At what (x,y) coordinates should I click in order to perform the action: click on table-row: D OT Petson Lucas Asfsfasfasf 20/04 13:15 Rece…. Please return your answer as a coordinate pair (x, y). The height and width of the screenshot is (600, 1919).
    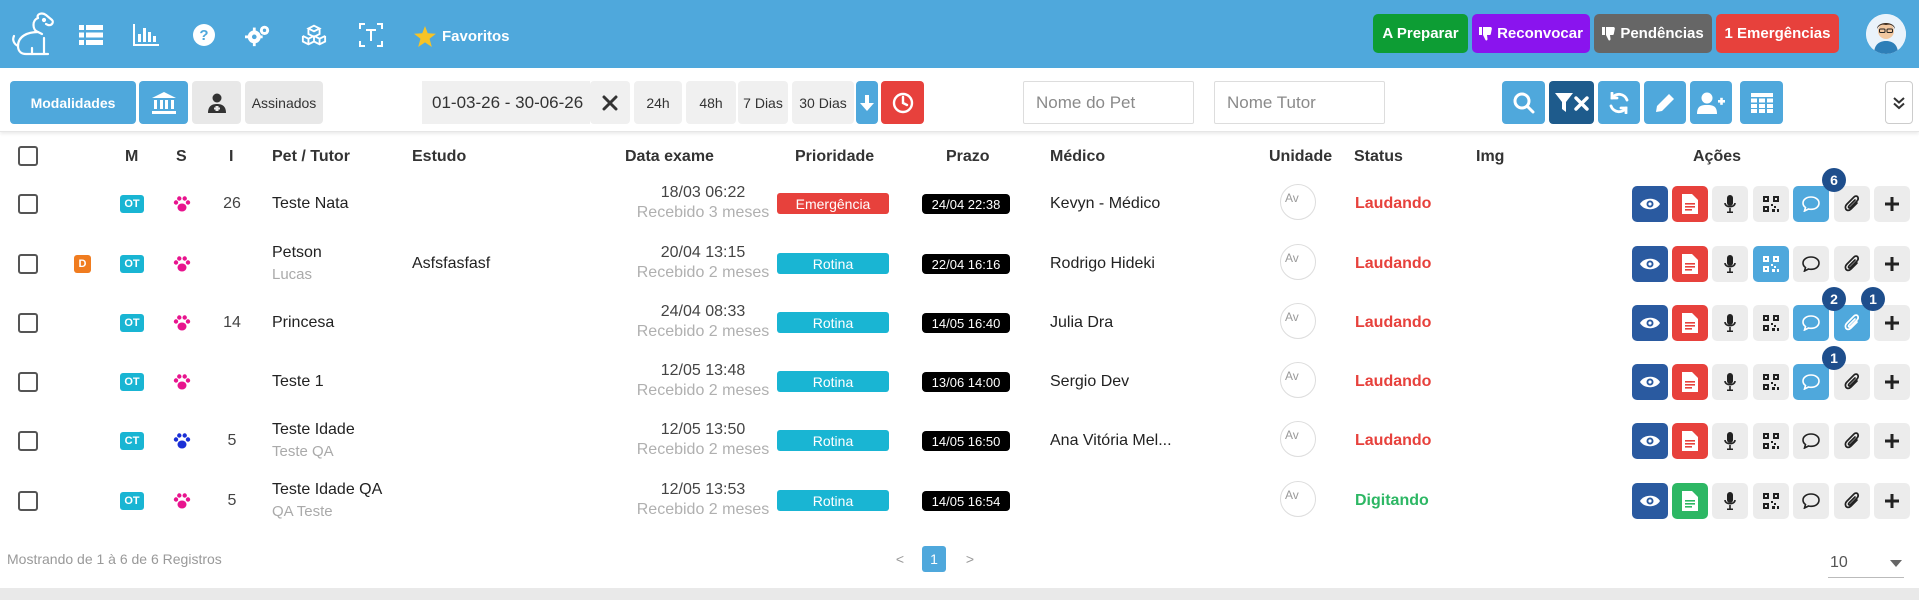
    Looking at the image, I should click on (959, 263).